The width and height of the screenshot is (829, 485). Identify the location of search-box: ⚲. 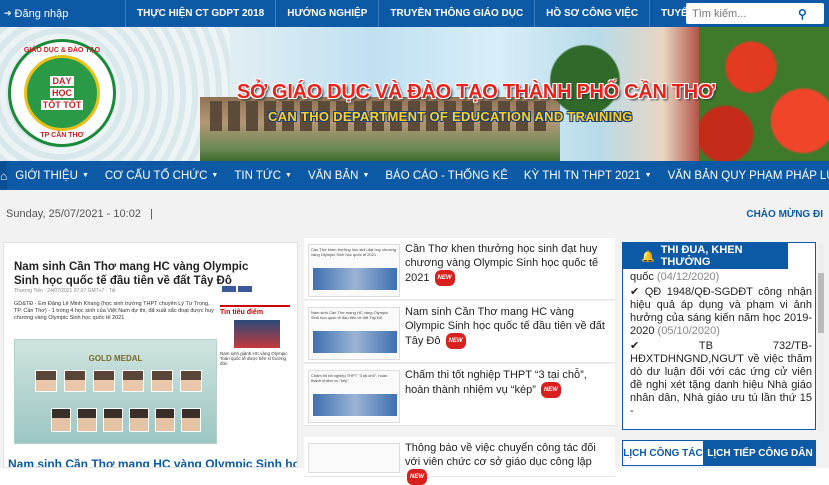
(755, 13).